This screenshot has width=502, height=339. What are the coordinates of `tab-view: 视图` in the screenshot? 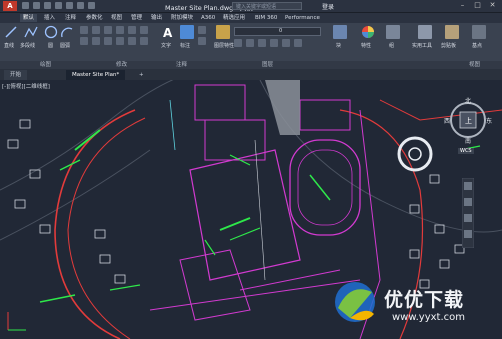 It's located at (116, 18).